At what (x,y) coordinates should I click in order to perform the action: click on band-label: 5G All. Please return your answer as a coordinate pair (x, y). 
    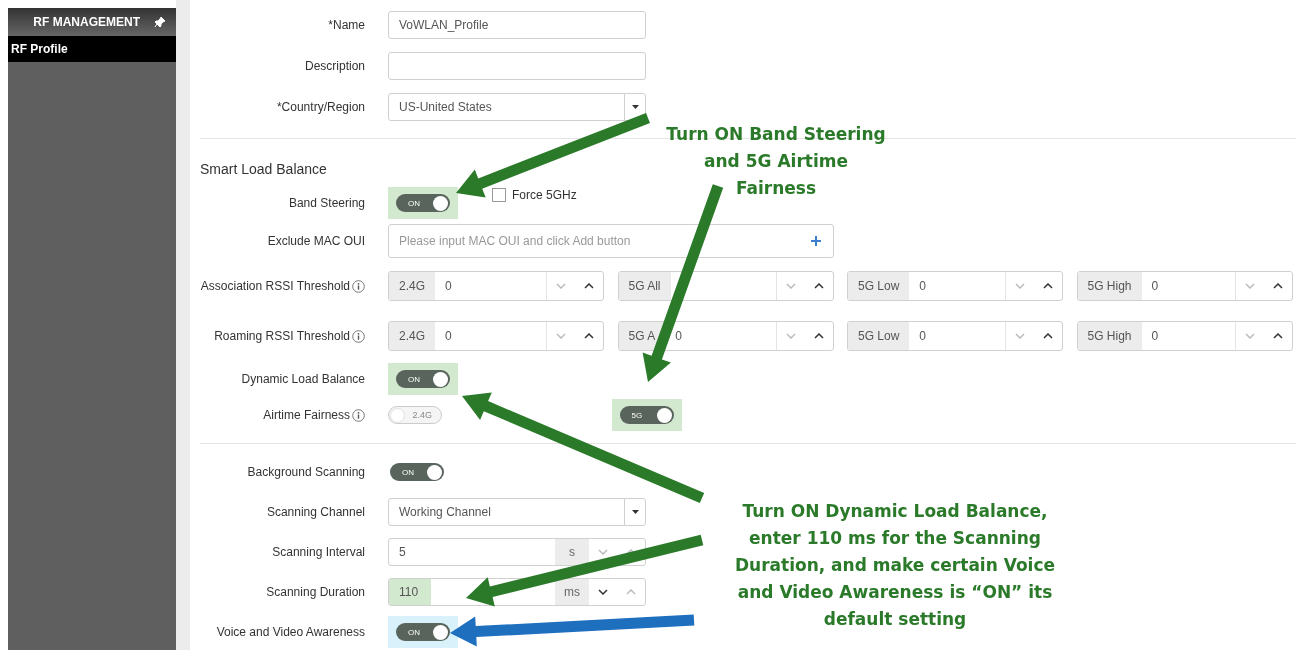
    Looking at the image, I should click on (644, 286).